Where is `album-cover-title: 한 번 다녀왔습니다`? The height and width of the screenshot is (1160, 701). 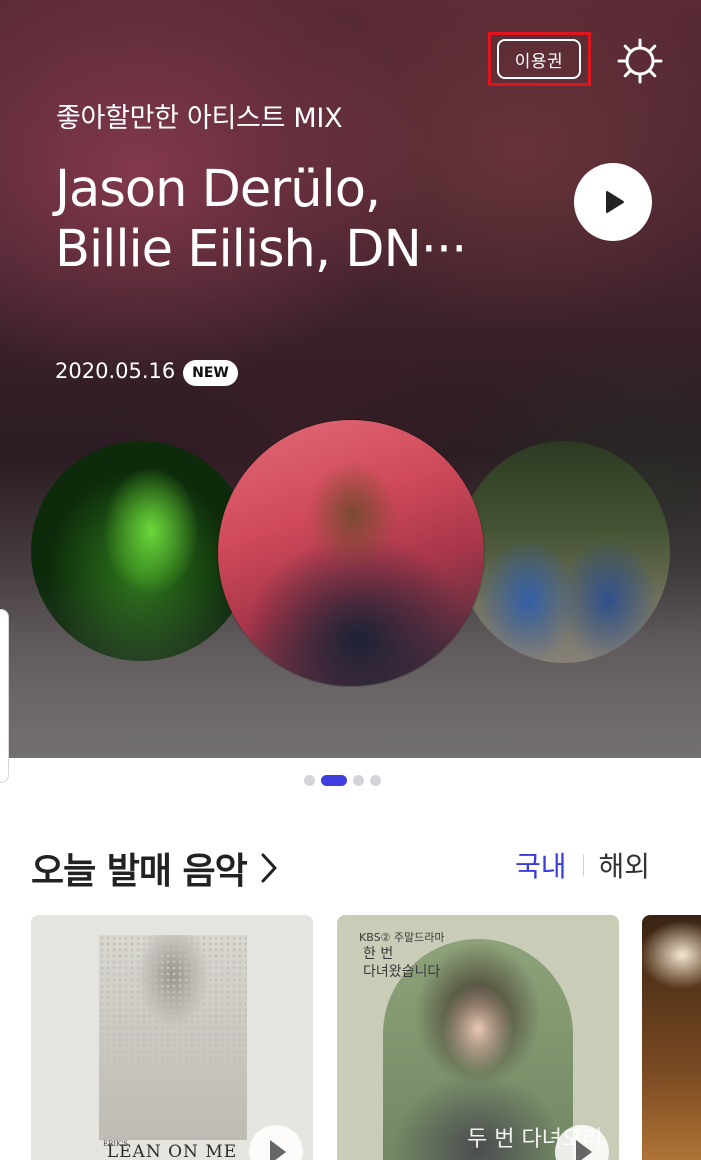
album-cover-title: 한 번 다녀왔습니다 is located at coordinates (401, 963).